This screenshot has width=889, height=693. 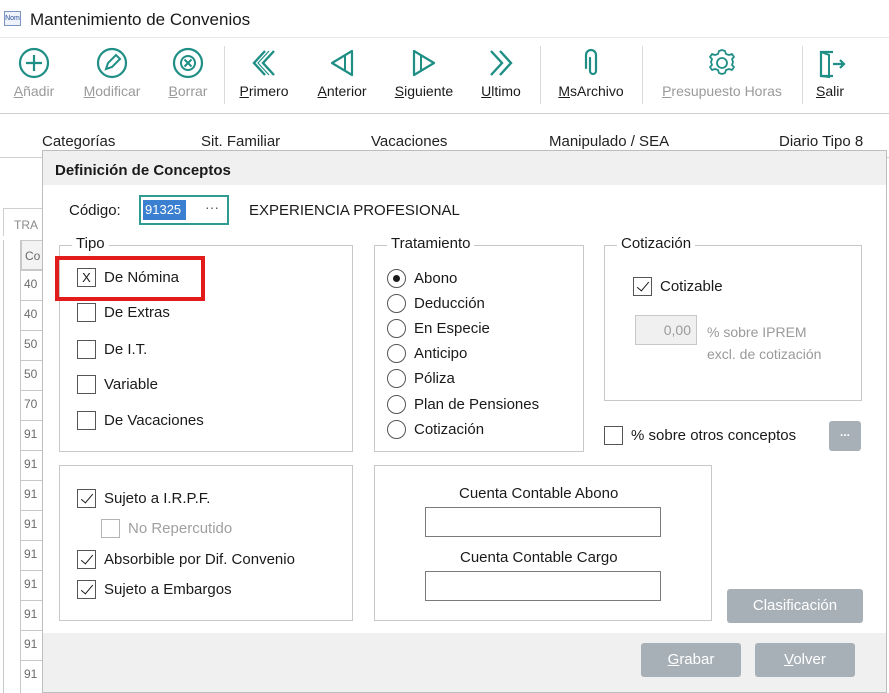 What do you see at coordinates (168, 589) in the screenshot?
I see `embargos-label: Sujeto a Embargos` at bounding box center [168, 589].